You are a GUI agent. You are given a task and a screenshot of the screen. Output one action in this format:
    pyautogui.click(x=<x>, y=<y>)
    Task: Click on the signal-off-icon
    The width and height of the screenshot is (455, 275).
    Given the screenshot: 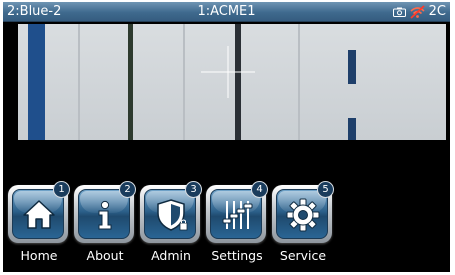 What is the action you would take?
    pyautogui.click(x=417, y=11)
    